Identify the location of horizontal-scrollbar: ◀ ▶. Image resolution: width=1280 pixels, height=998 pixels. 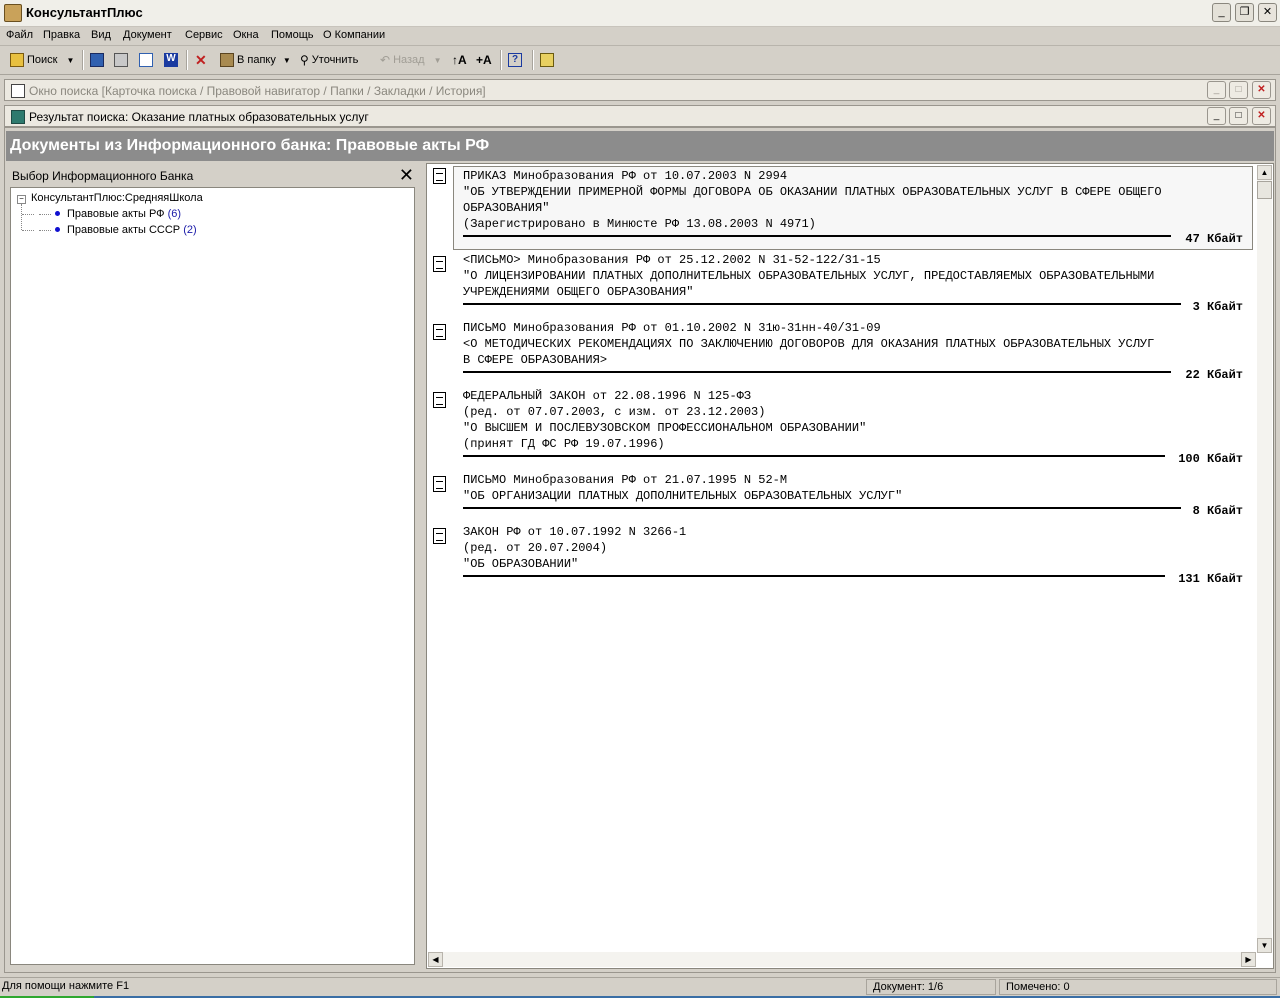
(842, 959).